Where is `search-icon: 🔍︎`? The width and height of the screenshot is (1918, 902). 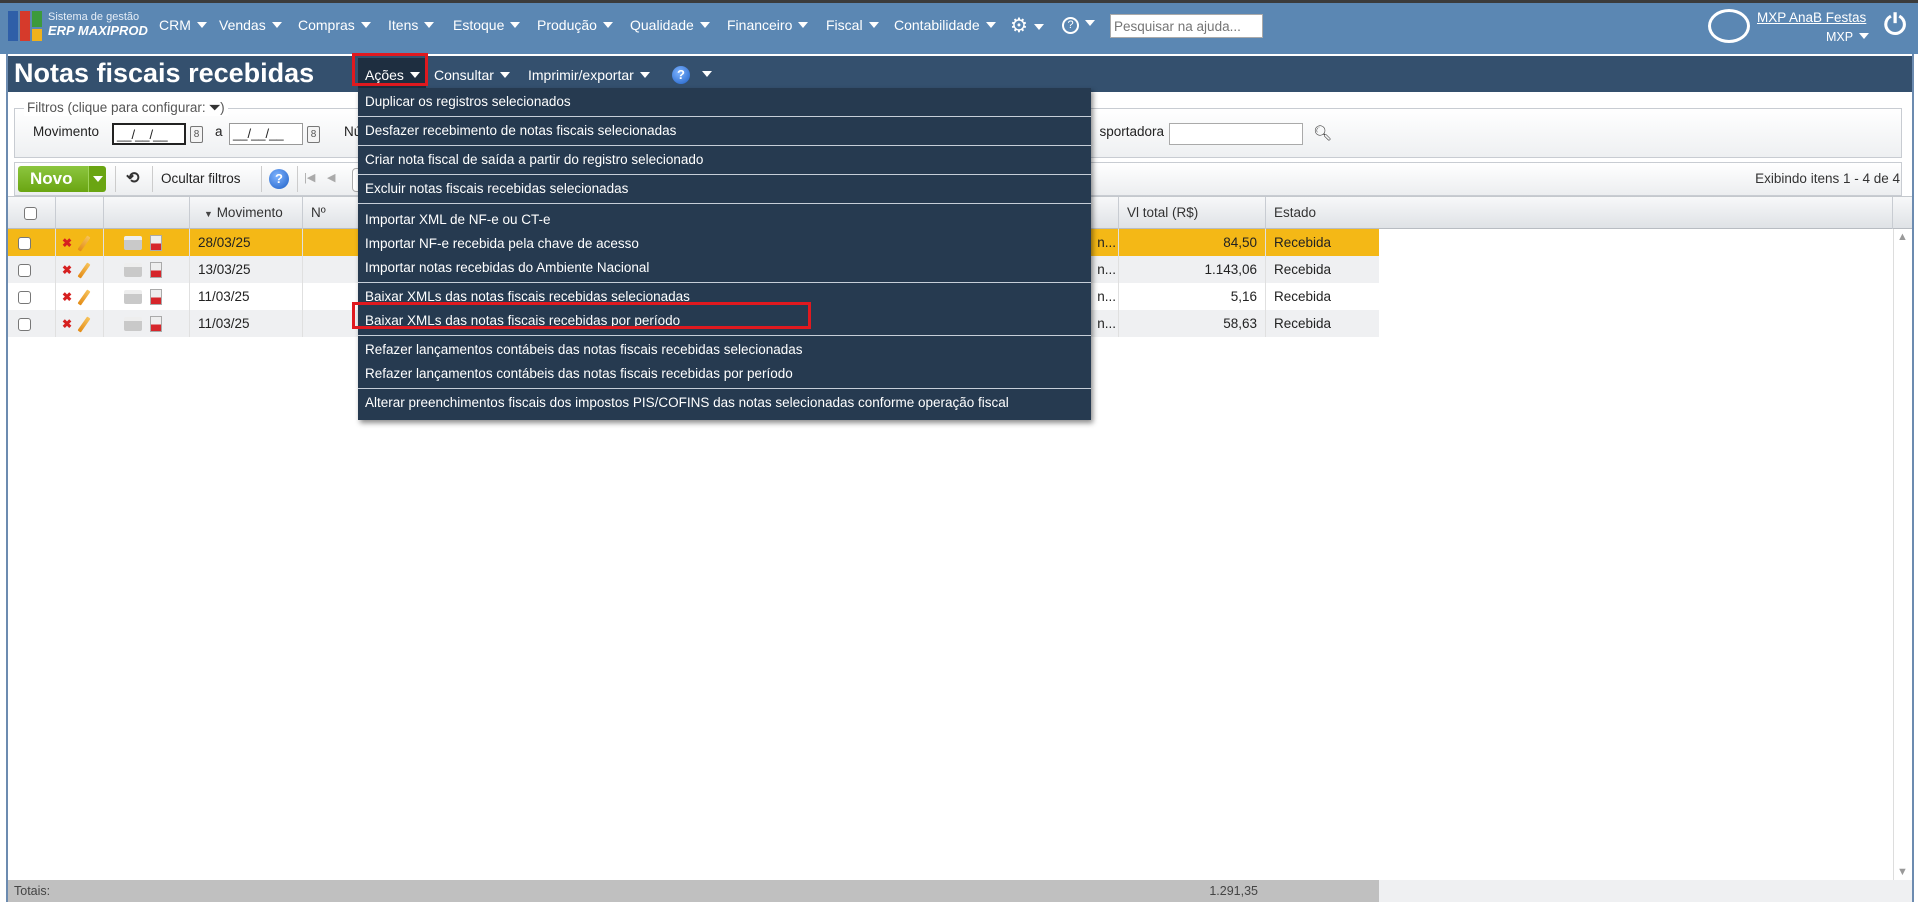 search-icon: 🔍︎ is located at coordinates (1322, 133).